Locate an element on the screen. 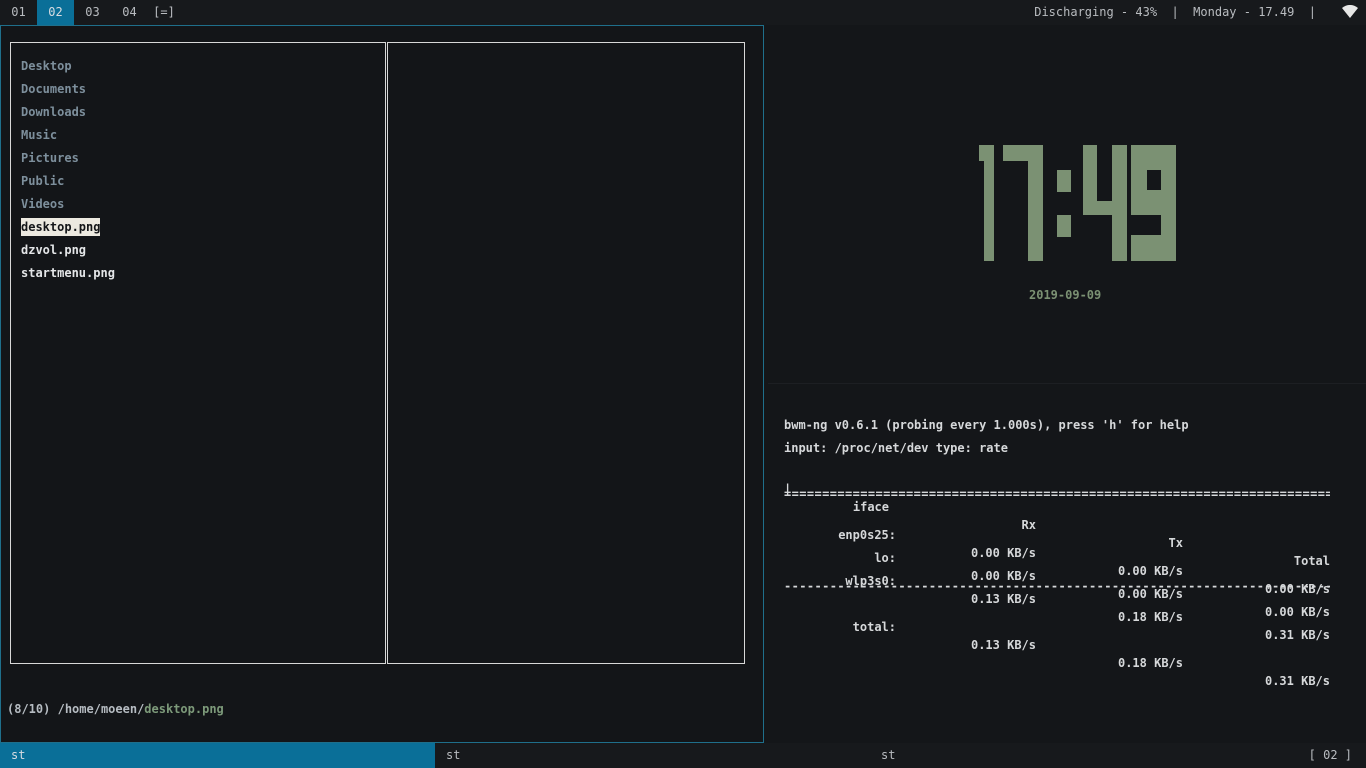 This screenshot has width=1366, height=768. layout-symbol: [=] is located at coordinates (164, 12).